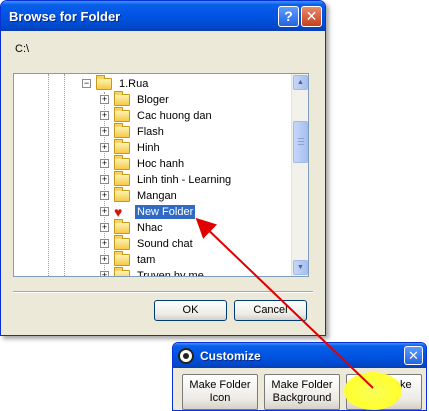 The height and width of the screenshot is (411, 429). I want to click on scroll-thumb, so click(300, 142).